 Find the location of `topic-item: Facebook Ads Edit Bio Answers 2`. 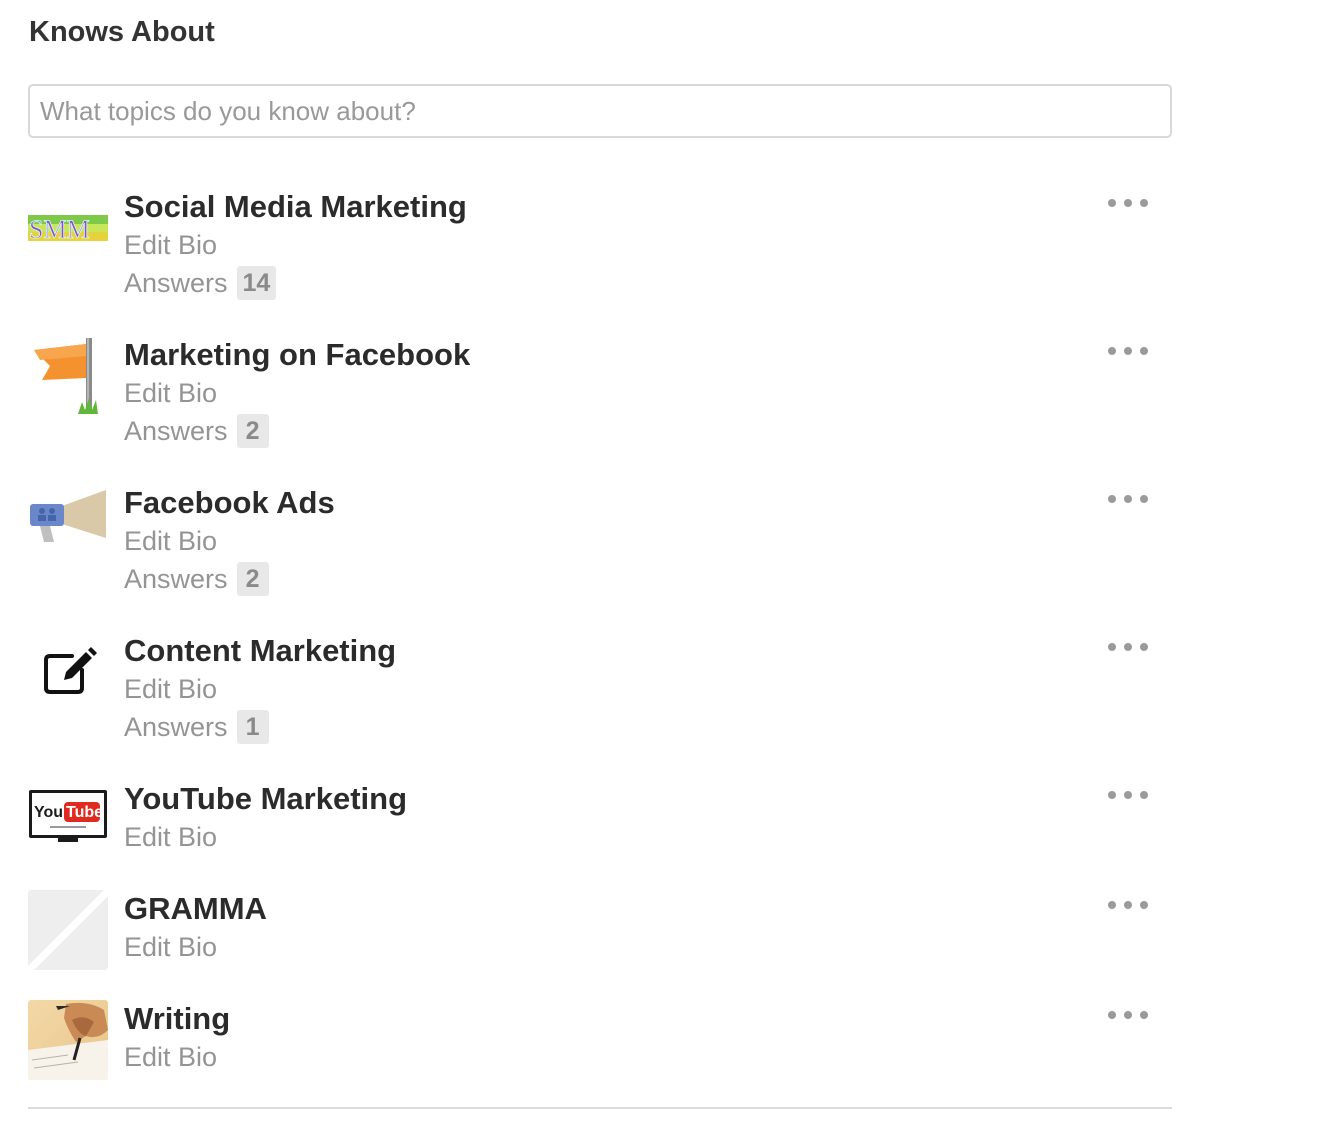

topic-item: Facebook Ads Edit Bio Answers 2 is located at coordinates (600, 555).